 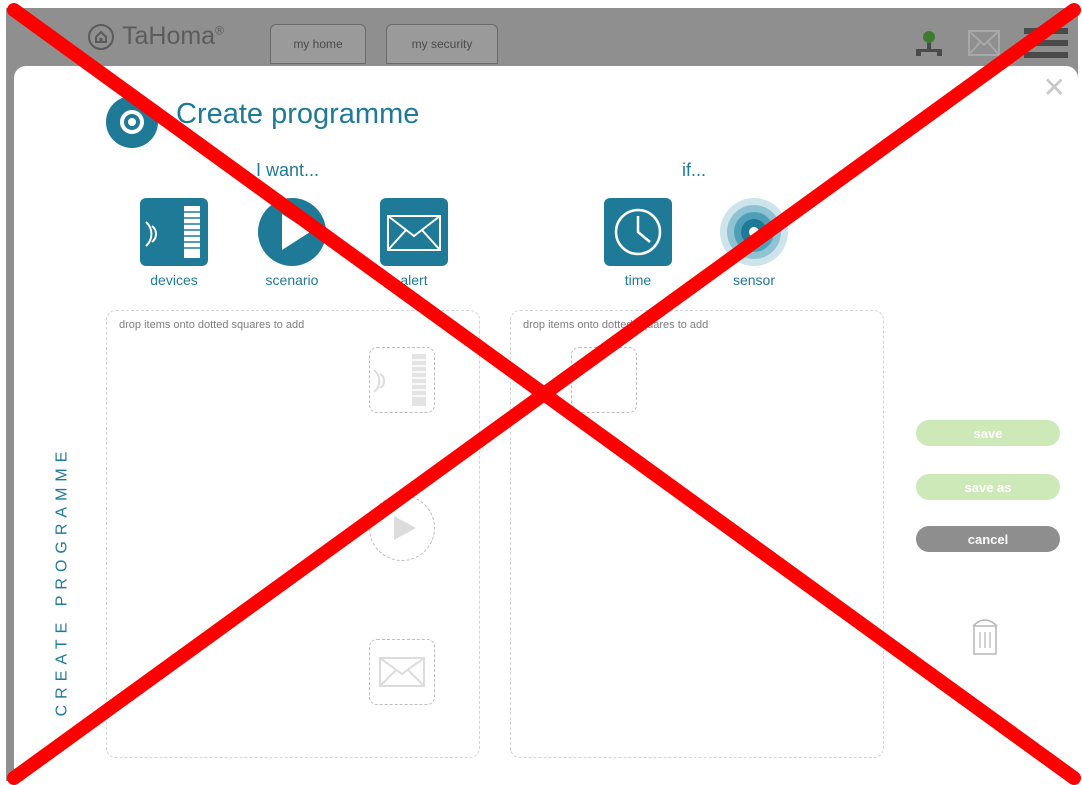 What do you see at coordinates (414, 280) in the screenshot?
I see `tool-alert-label: alert` at bounding box center [414, 280].